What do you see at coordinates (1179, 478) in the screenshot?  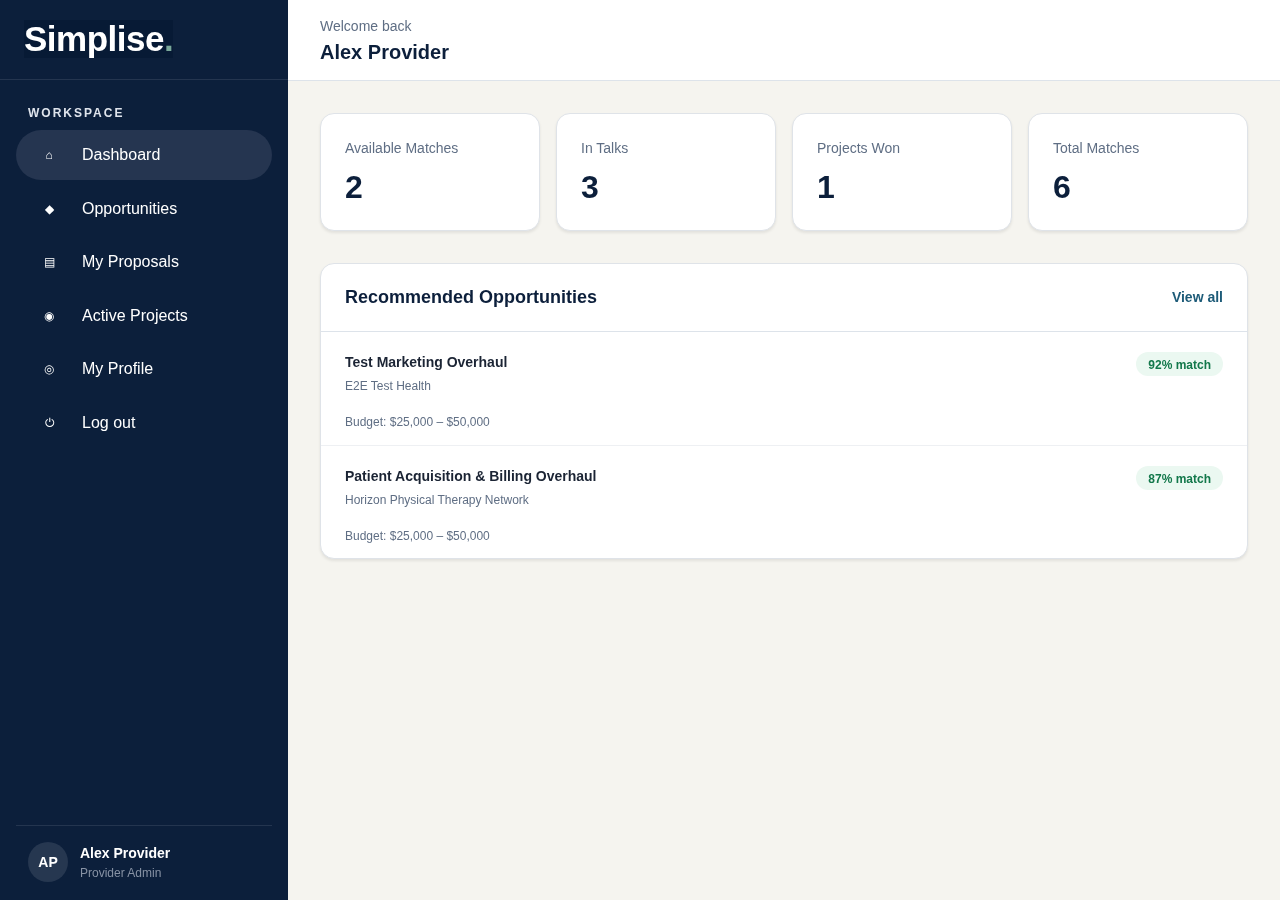 I see `match-badge: 87% match` at bounding box center [1179, 478].